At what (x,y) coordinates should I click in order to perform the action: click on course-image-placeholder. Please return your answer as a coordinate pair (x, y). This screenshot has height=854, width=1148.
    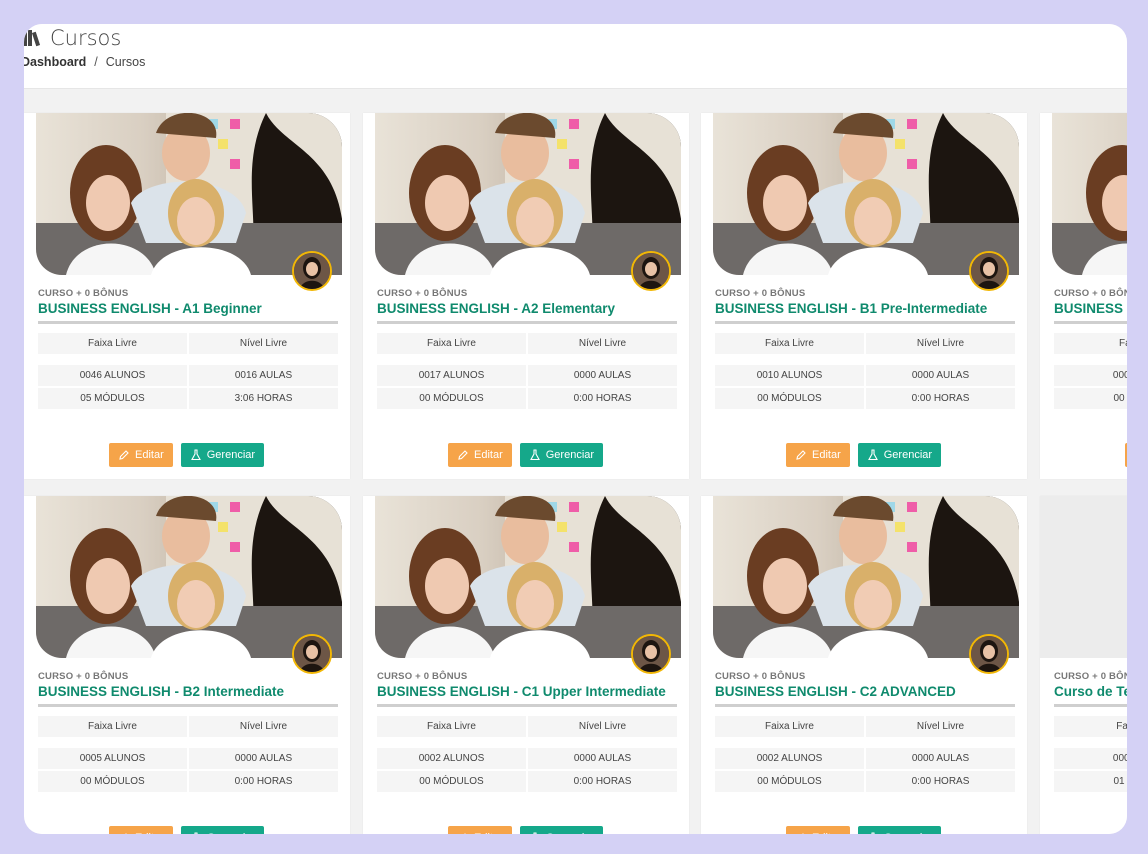
    Looking at the image, I should click on (1083, 577).